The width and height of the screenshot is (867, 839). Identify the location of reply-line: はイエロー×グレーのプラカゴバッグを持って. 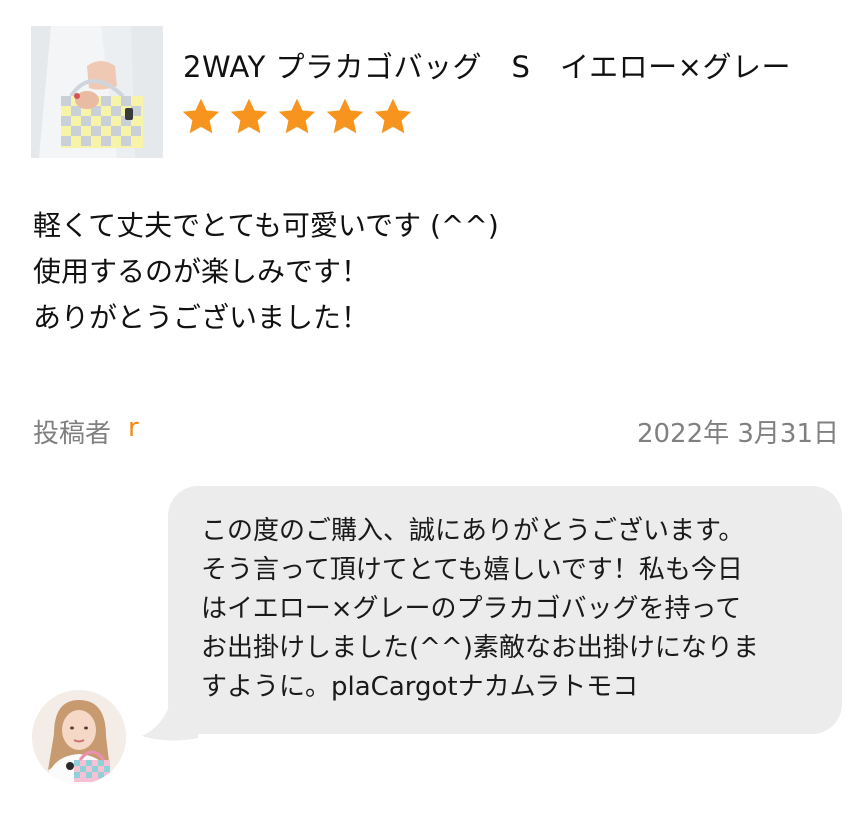
(471, 609).